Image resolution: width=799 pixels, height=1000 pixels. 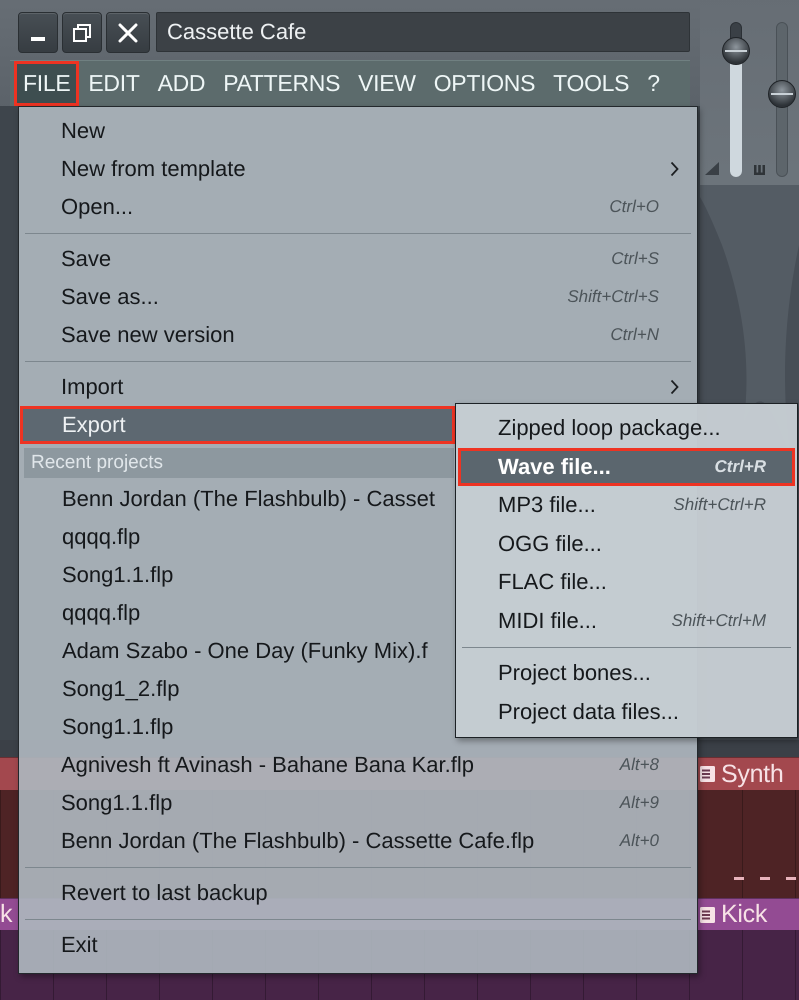 I want to click on menu-item: Wave file... Ctrl+R, so click(x=626, y=467).